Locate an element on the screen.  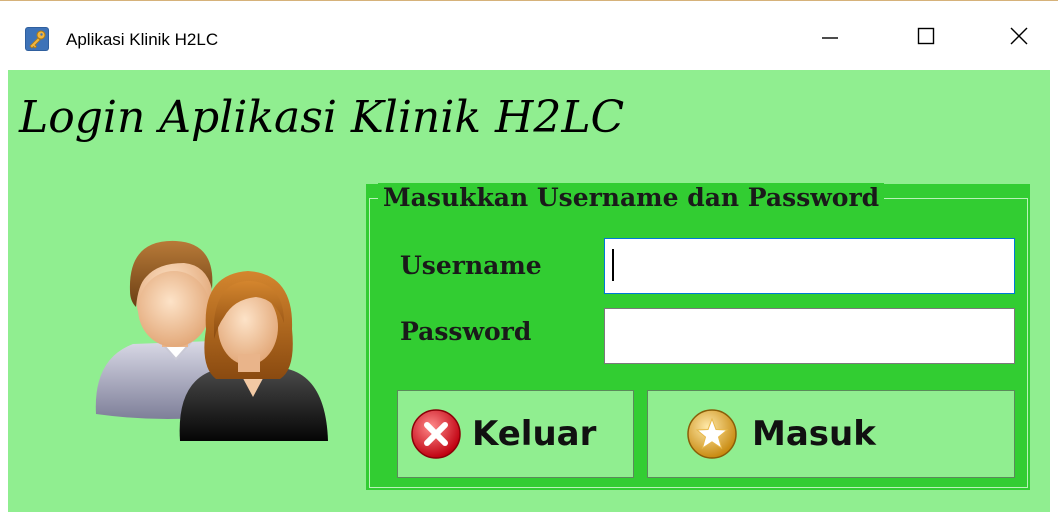
key-icon is located at coordinates (37, 39).